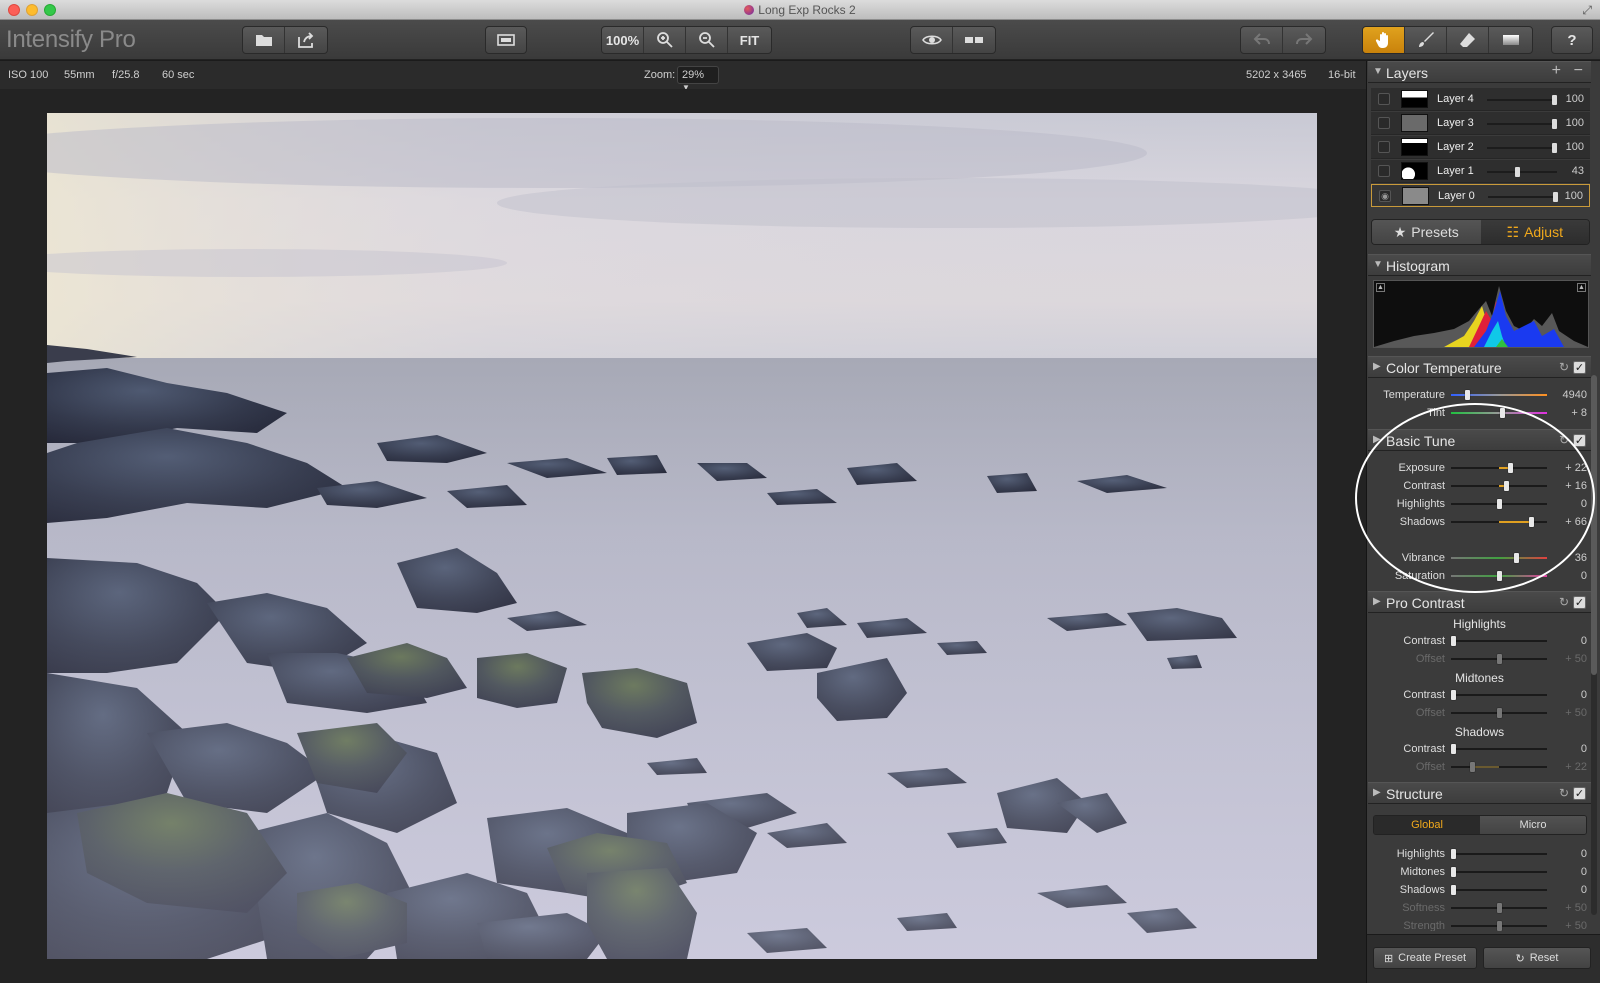 The image size is (1600, 983). Describe the element at coordinates (306, 40) in the screenshot. I see `share-button` at that location.